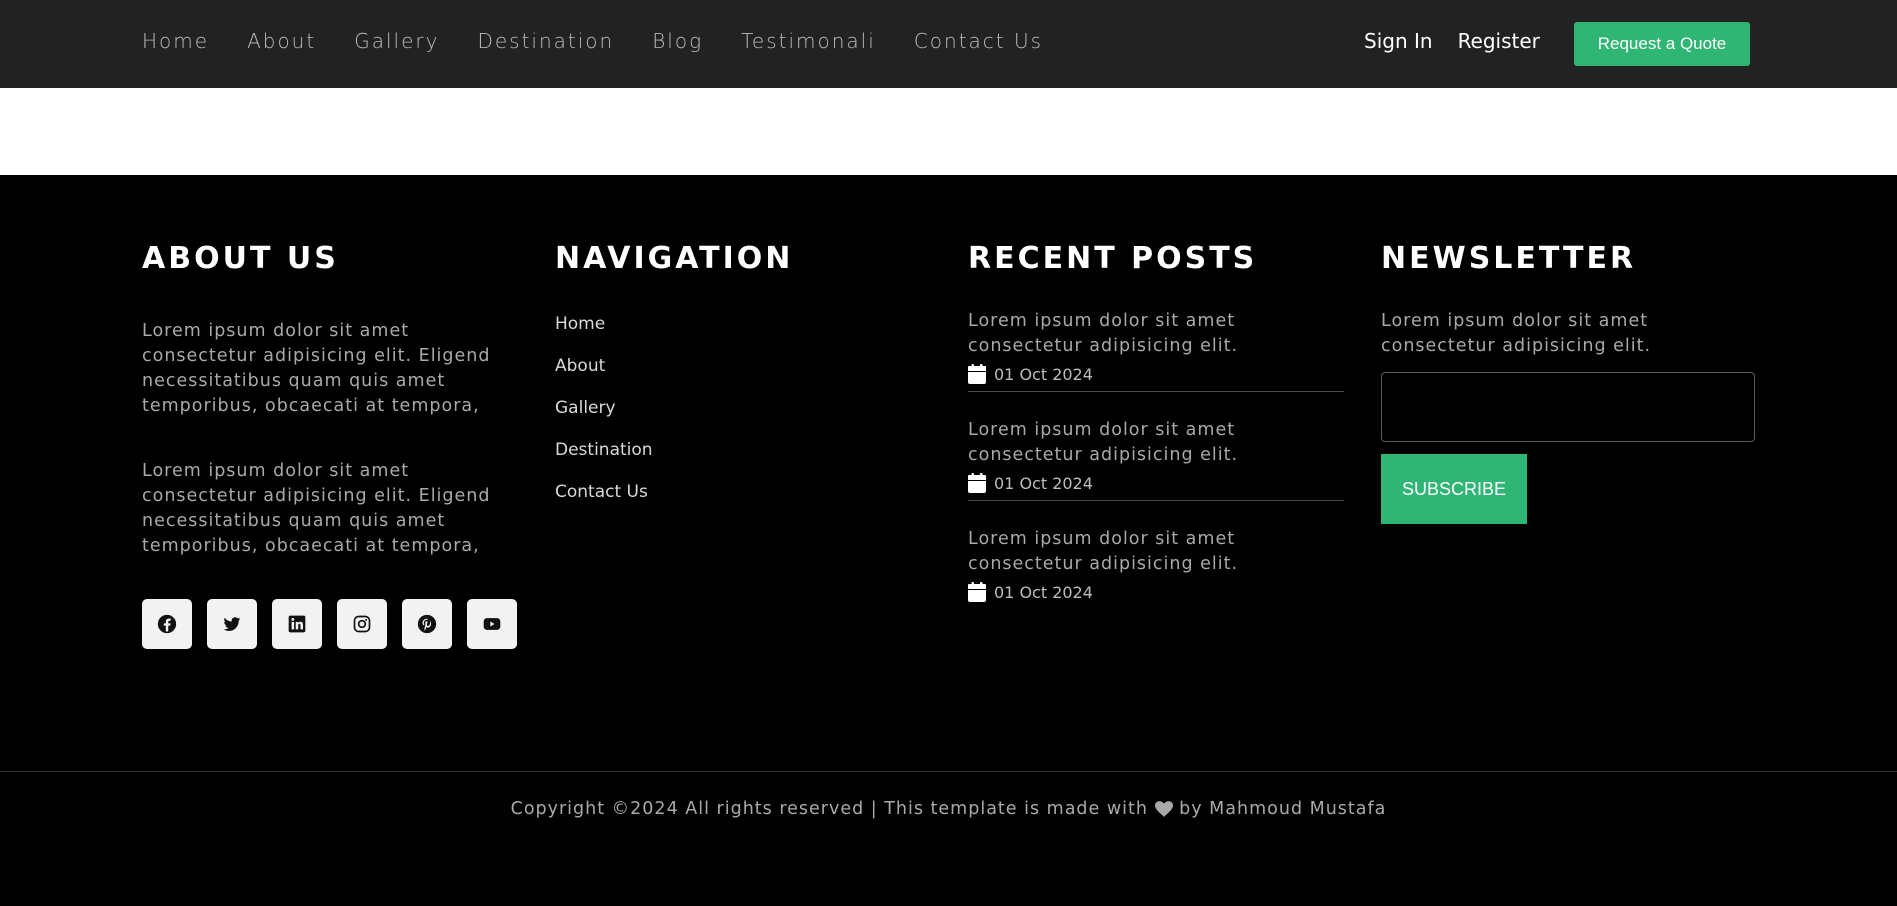 The height and width of the screenshot is (906, 1897). I want to click on request-quote-button: Request a Quote, so click(1662, 44).